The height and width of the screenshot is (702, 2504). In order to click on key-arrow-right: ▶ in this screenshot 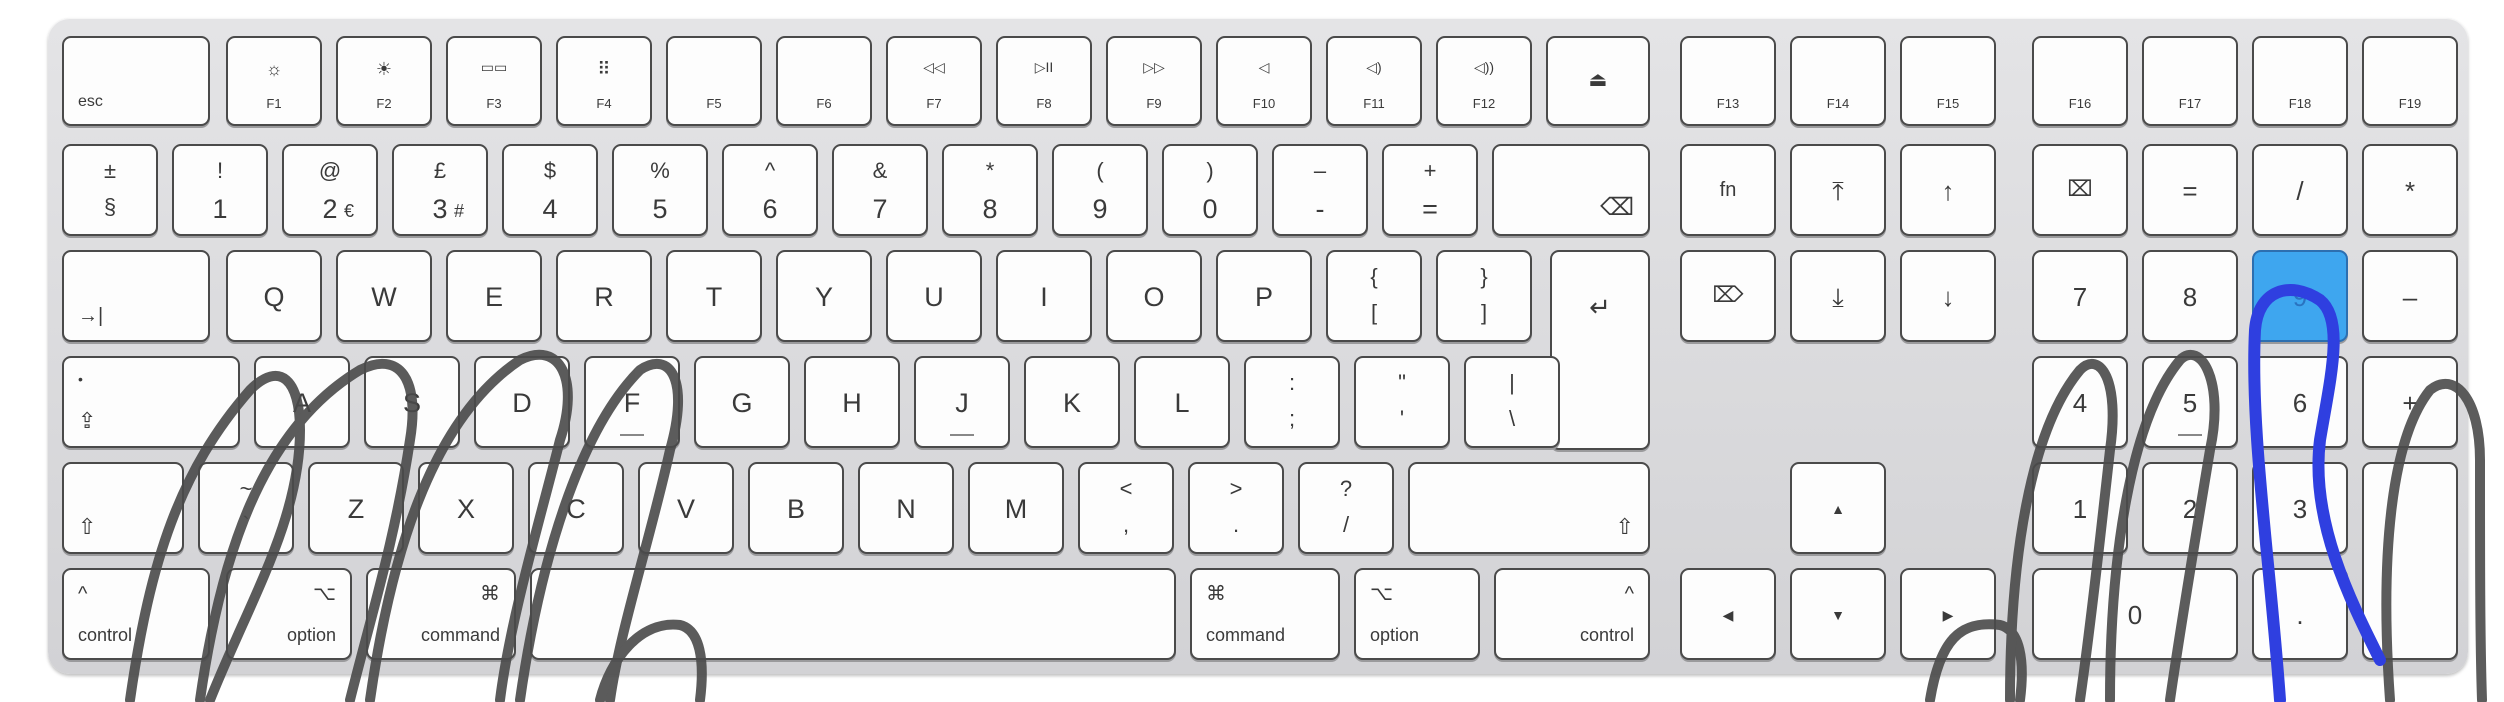, I will do `click(1948, 614)`.